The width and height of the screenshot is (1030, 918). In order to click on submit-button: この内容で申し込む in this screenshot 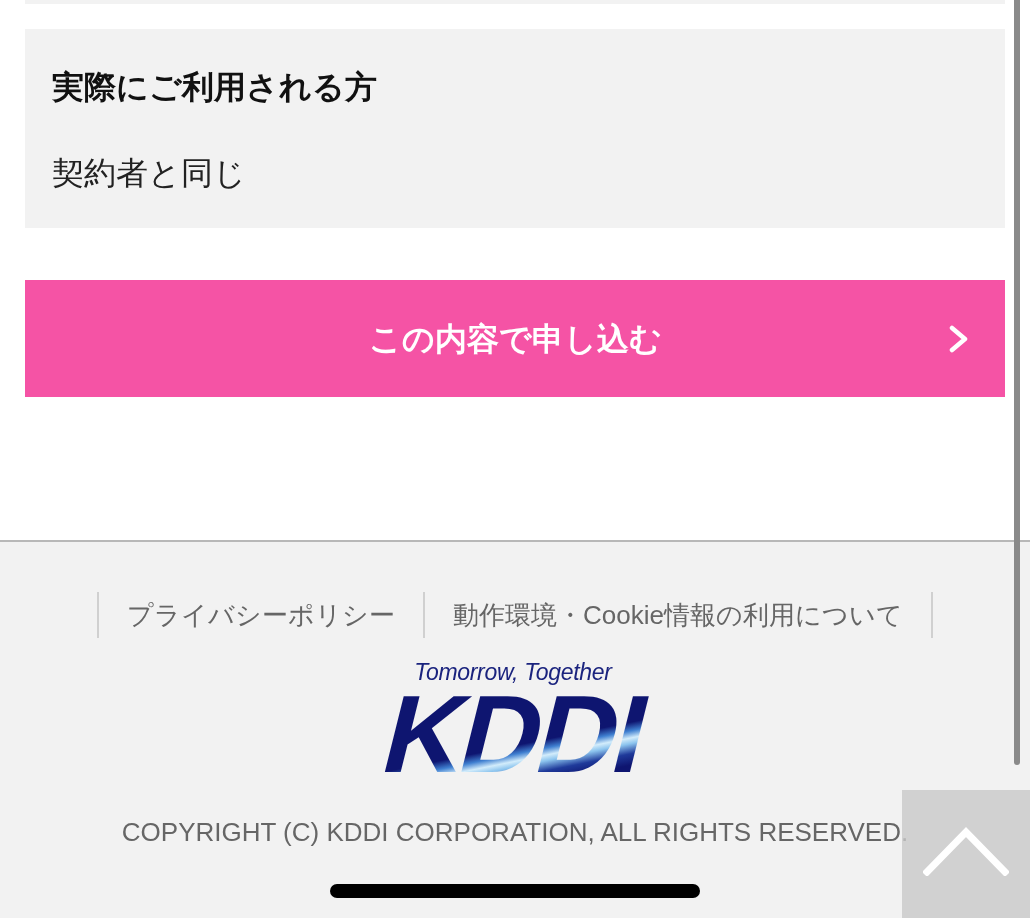, I will do `click(515, 338)`.